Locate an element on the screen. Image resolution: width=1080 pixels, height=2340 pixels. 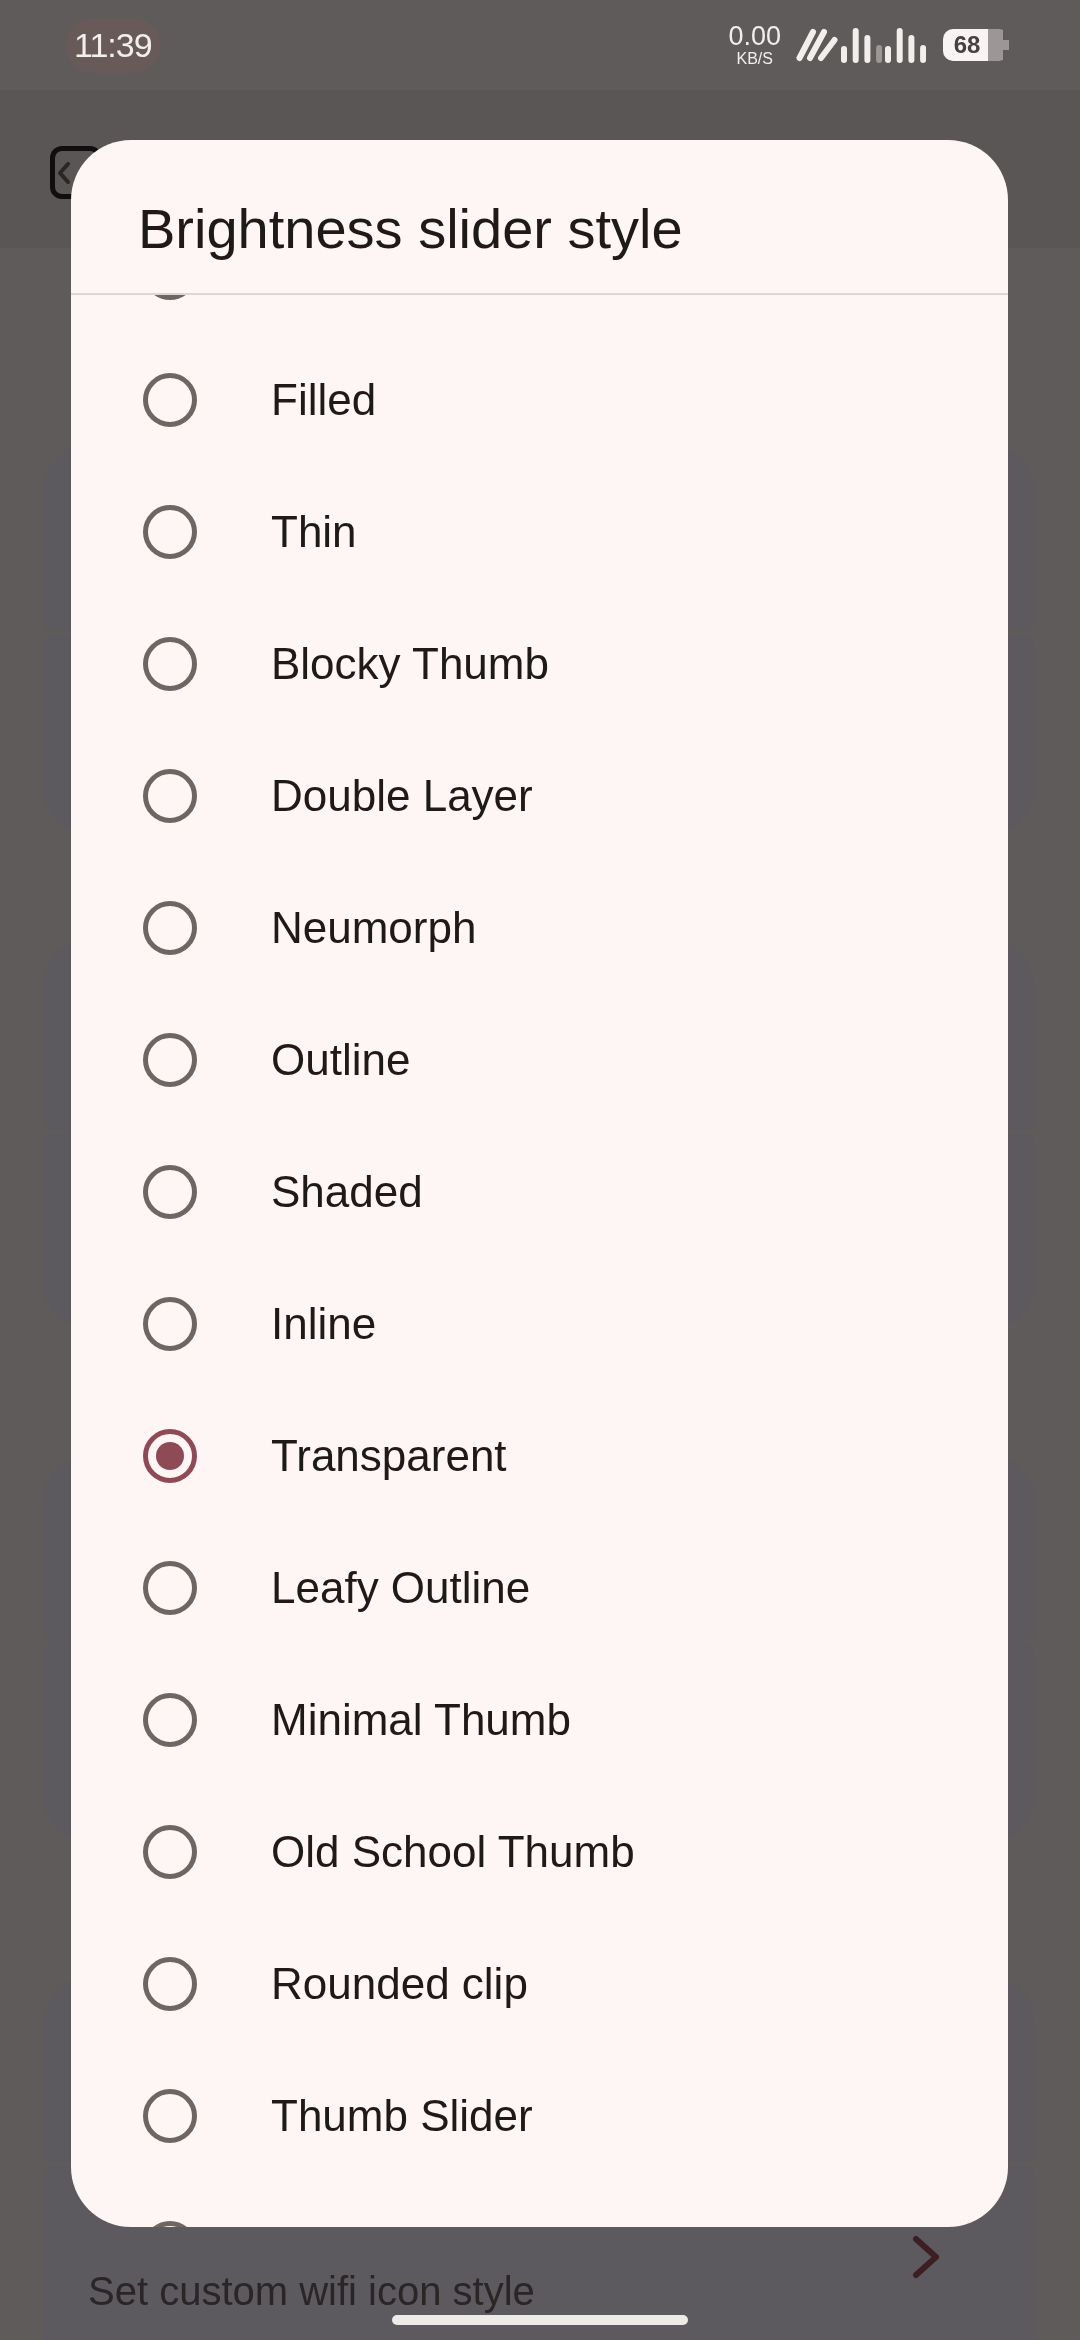
option-label: Blocky Thumb is located at coordinates (410, 664).